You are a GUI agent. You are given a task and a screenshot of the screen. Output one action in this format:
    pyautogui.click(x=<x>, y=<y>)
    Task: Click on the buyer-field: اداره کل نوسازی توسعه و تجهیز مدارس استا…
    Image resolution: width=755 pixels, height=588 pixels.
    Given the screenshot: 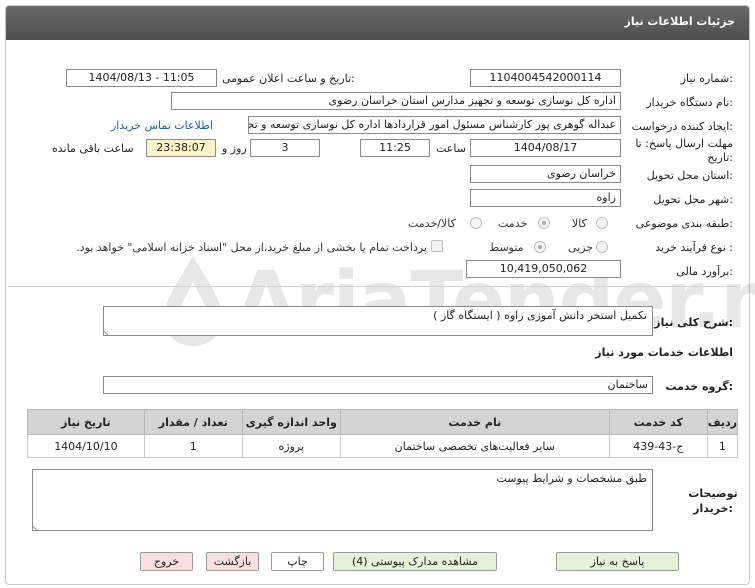 What is the action you would take?
    pyautogui.click(x=396, y=101)
    